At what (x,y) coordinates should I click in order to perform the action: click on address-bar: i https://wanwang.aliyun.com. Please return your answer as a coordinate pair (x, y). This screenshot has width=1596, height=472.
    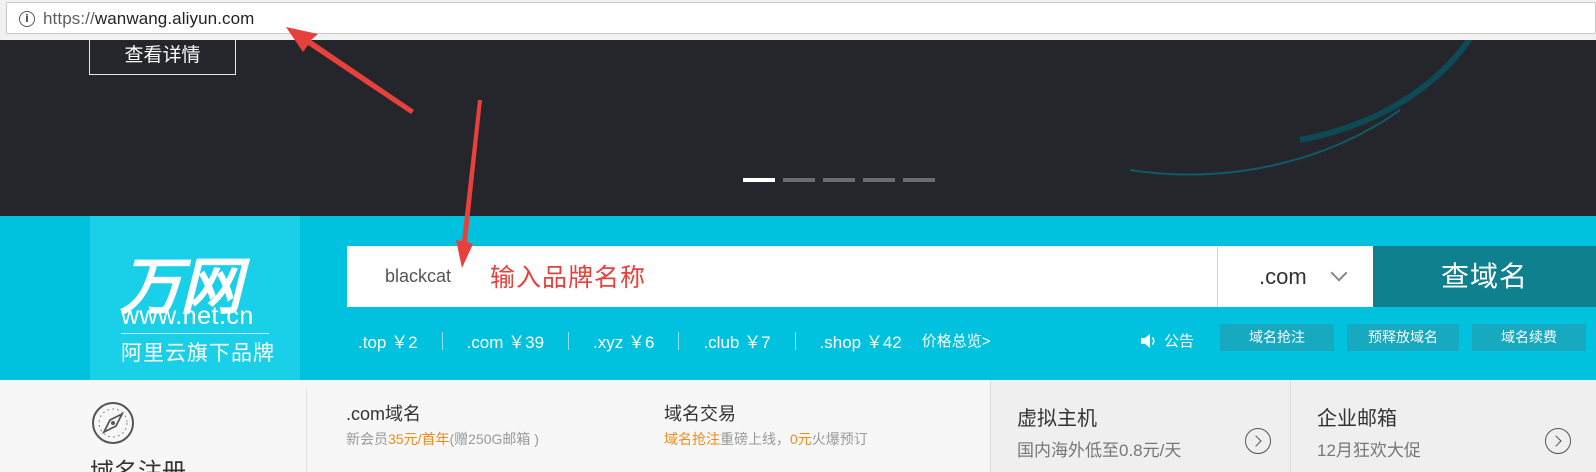
    Looking at the image, I should click on (801, 18).